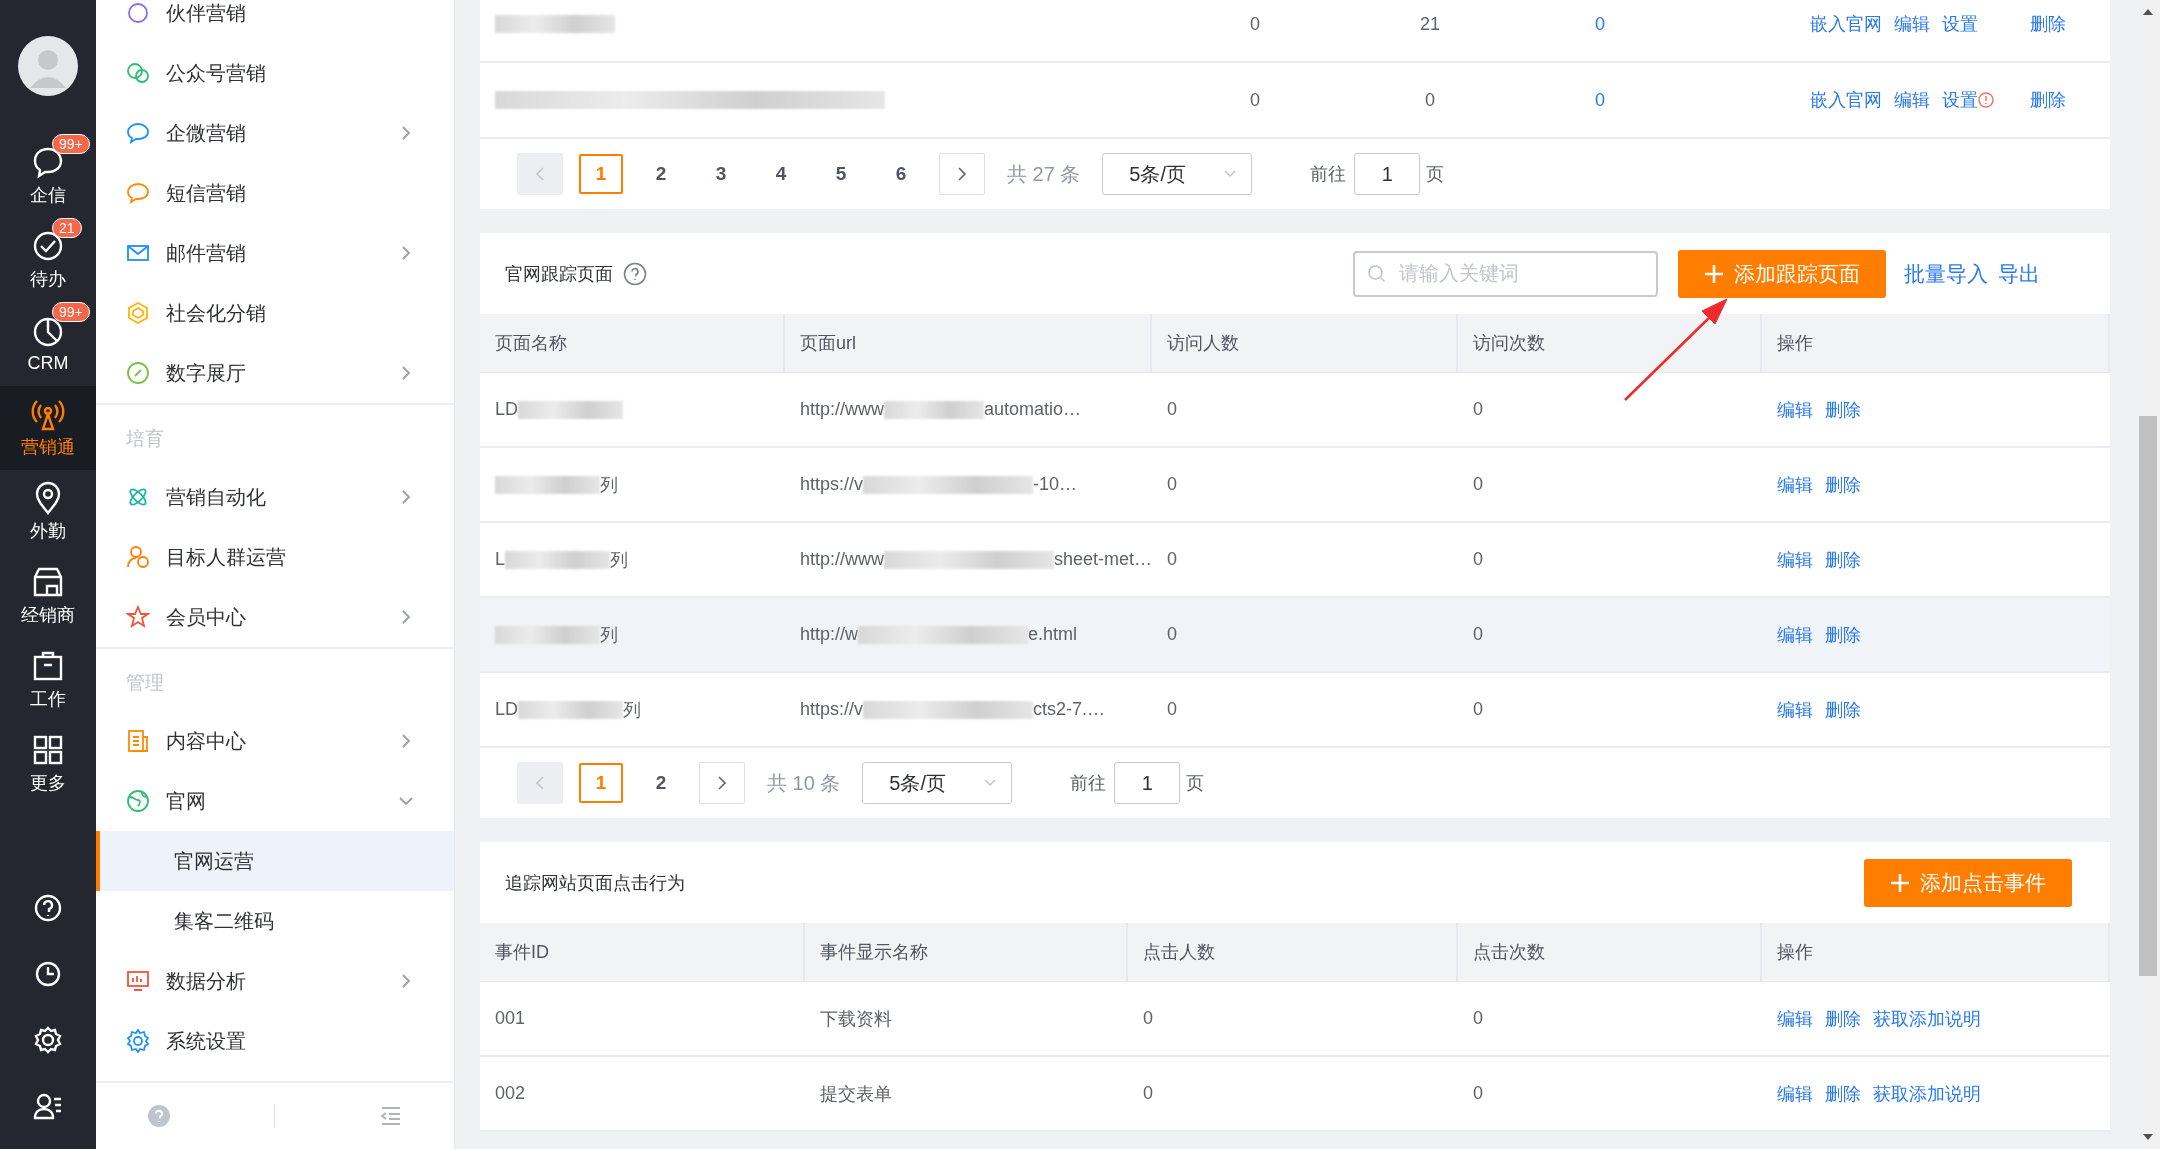  Describe the element at coordinates (390, 1116) in the screenshot. I see `collapse-menu-icon` at that location.